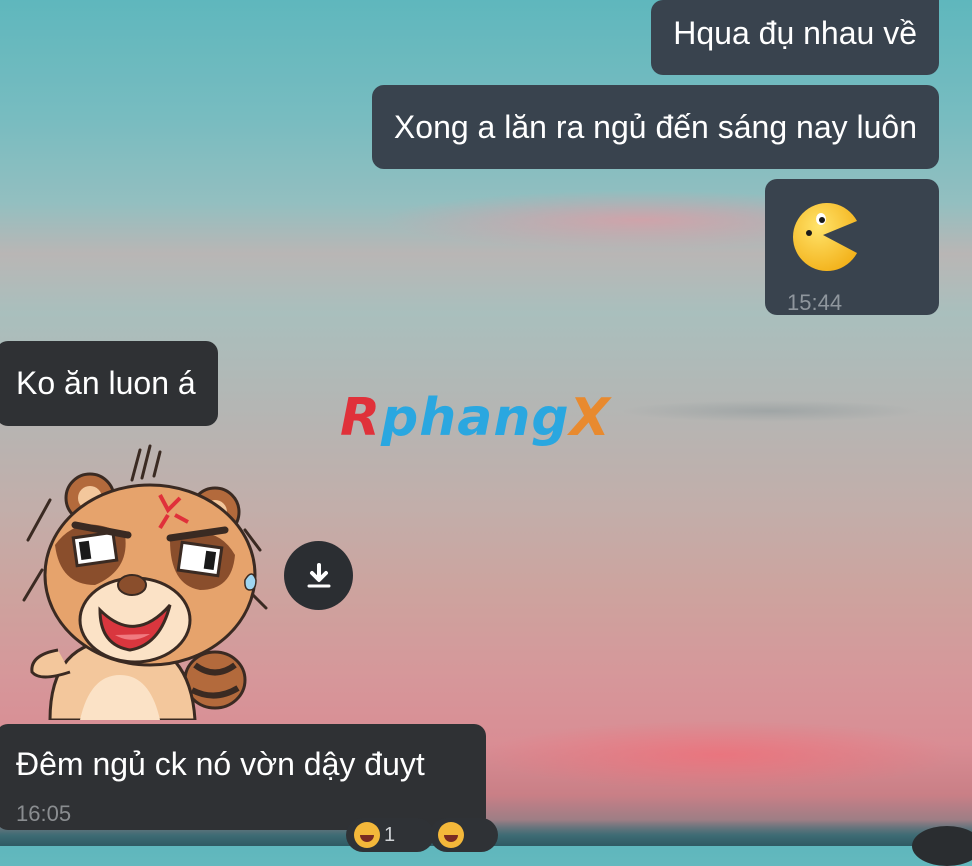 This screenshot has height=866, width=972. I want to click on download-button, so click(318, 575).